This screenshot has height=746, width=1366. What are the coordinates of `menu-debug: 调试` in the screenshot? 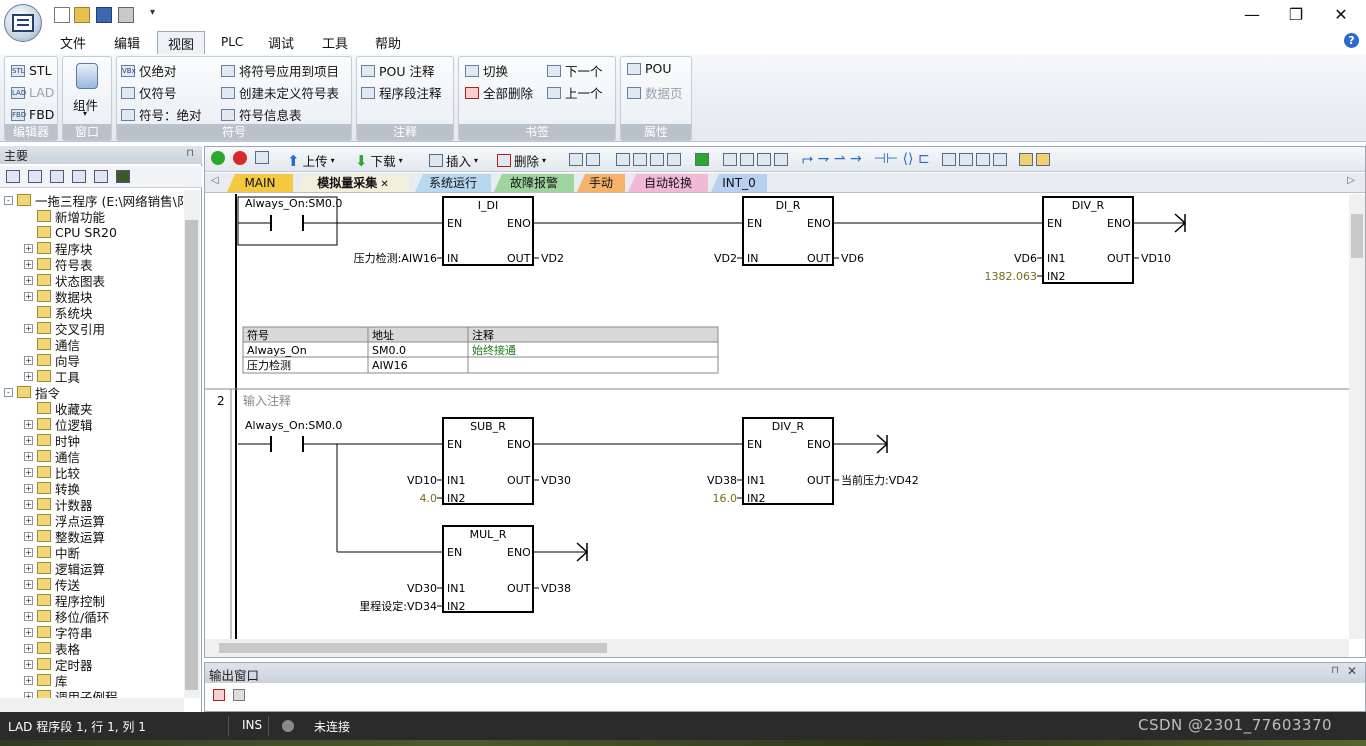 It's located at (281, 42).